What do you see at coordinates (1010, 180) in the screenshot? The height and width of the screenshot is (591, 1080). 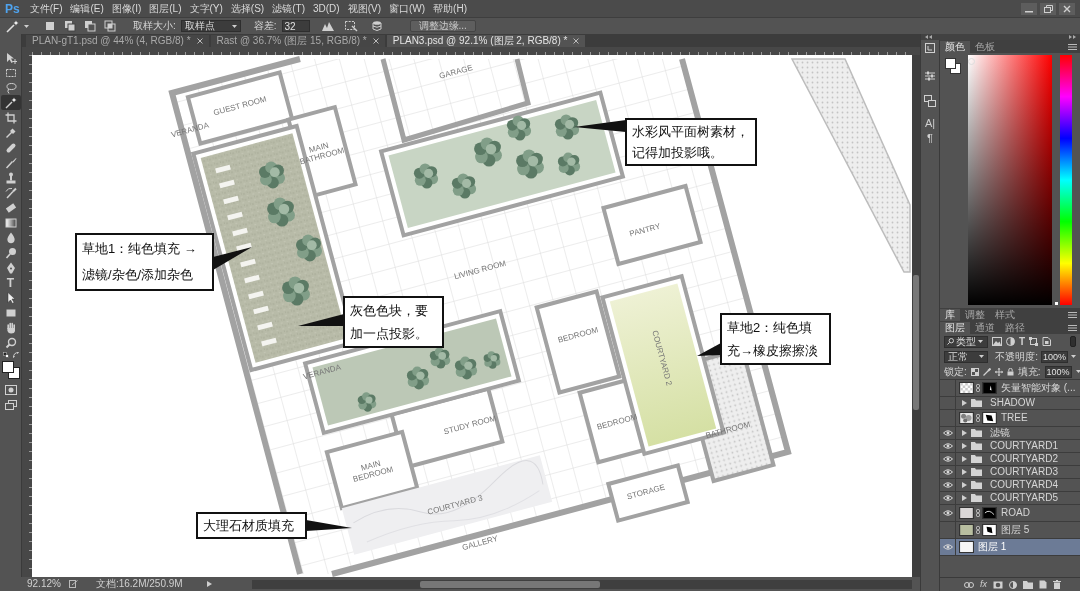 I see `color-field` at bounding box center [1010, 180].